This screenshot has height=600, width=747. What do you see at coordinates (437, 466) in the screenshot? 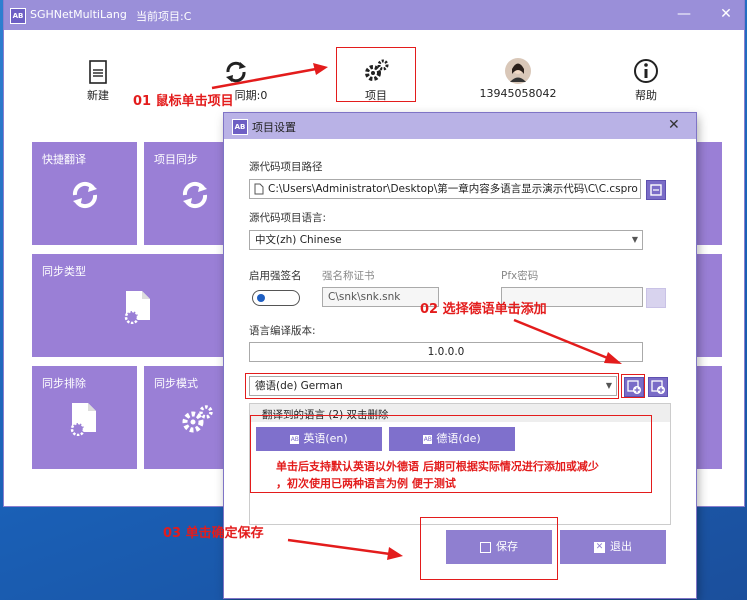
I see `annotation-note-line1: 单击后支持默认英语以外德语 后期可根据实际情况进行添加或减少` at bounding box center [437, 466].